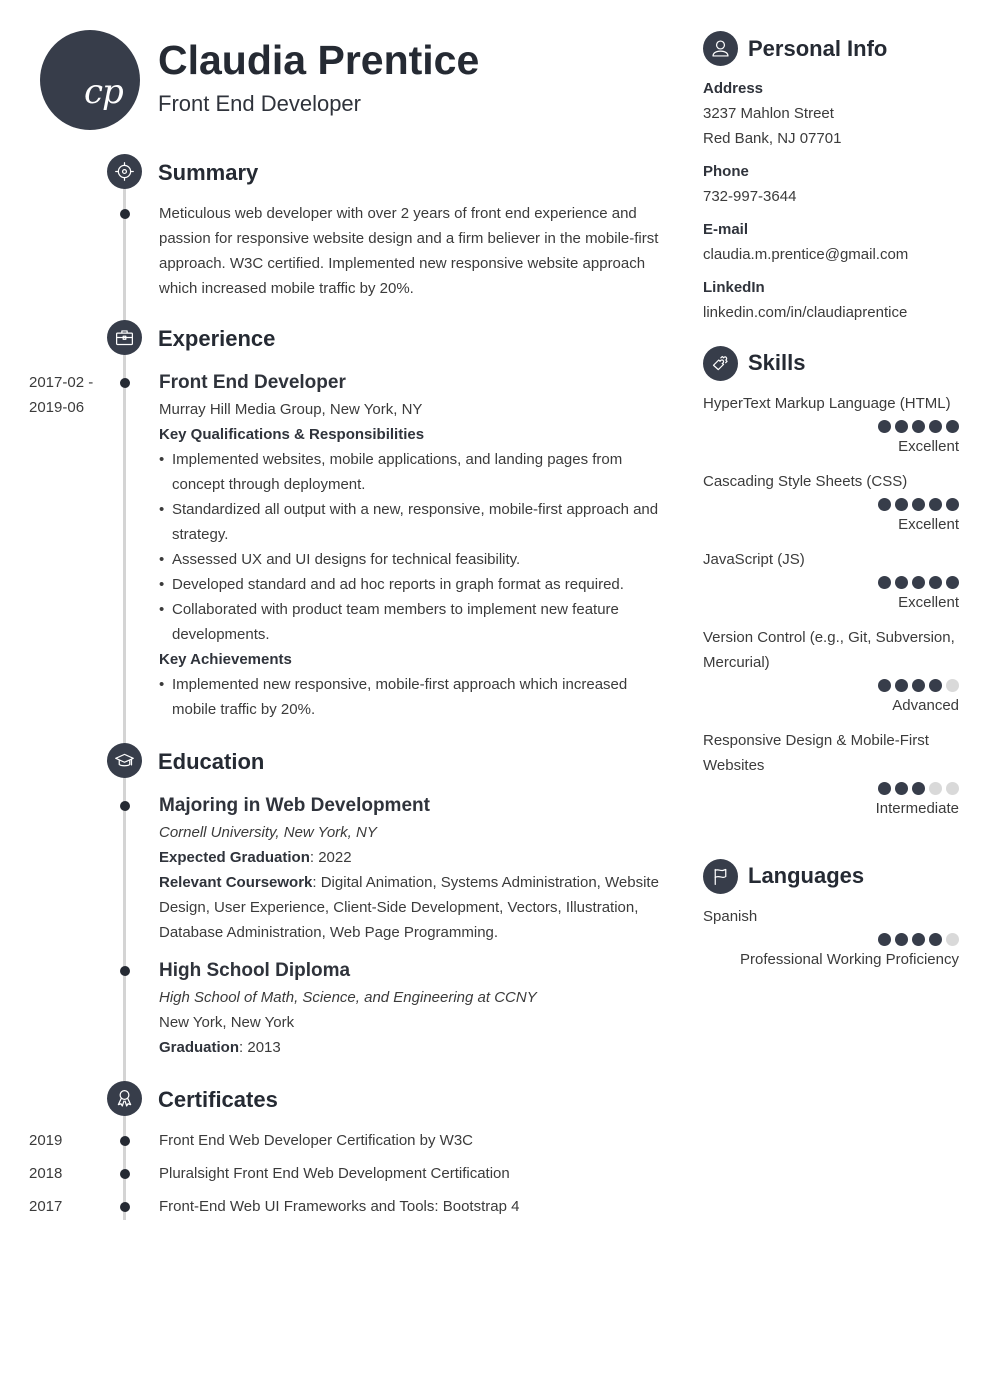 The image size is (990, 1400). What do you see at coordinates (292, 434) in the screenshot?
I see `qualifications-heading: Key Qualifications & Responsibilities` at bounding box center [292, 434].